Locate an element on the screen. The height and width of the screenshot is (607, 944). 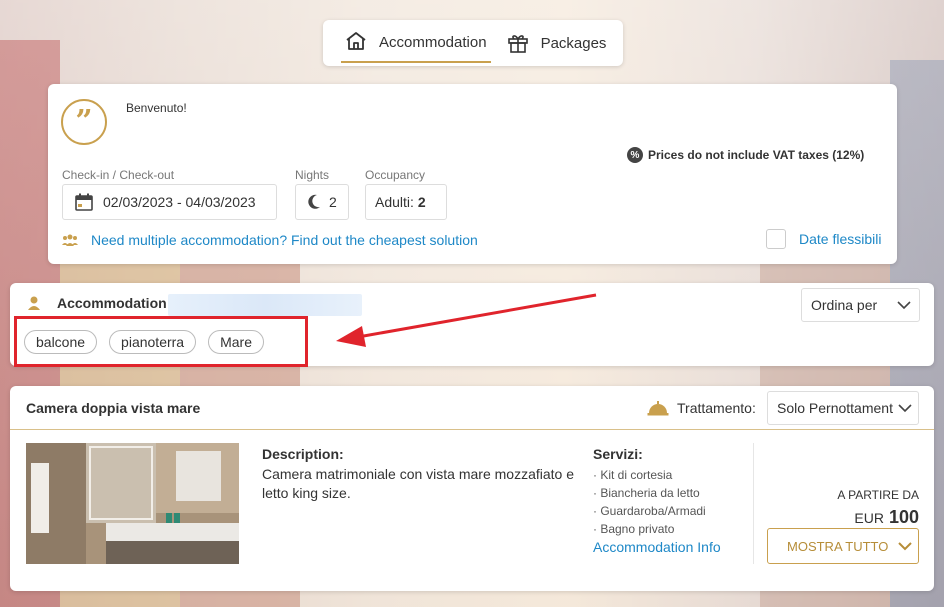
nights-field: 2 is located at coordinates (322, 202).